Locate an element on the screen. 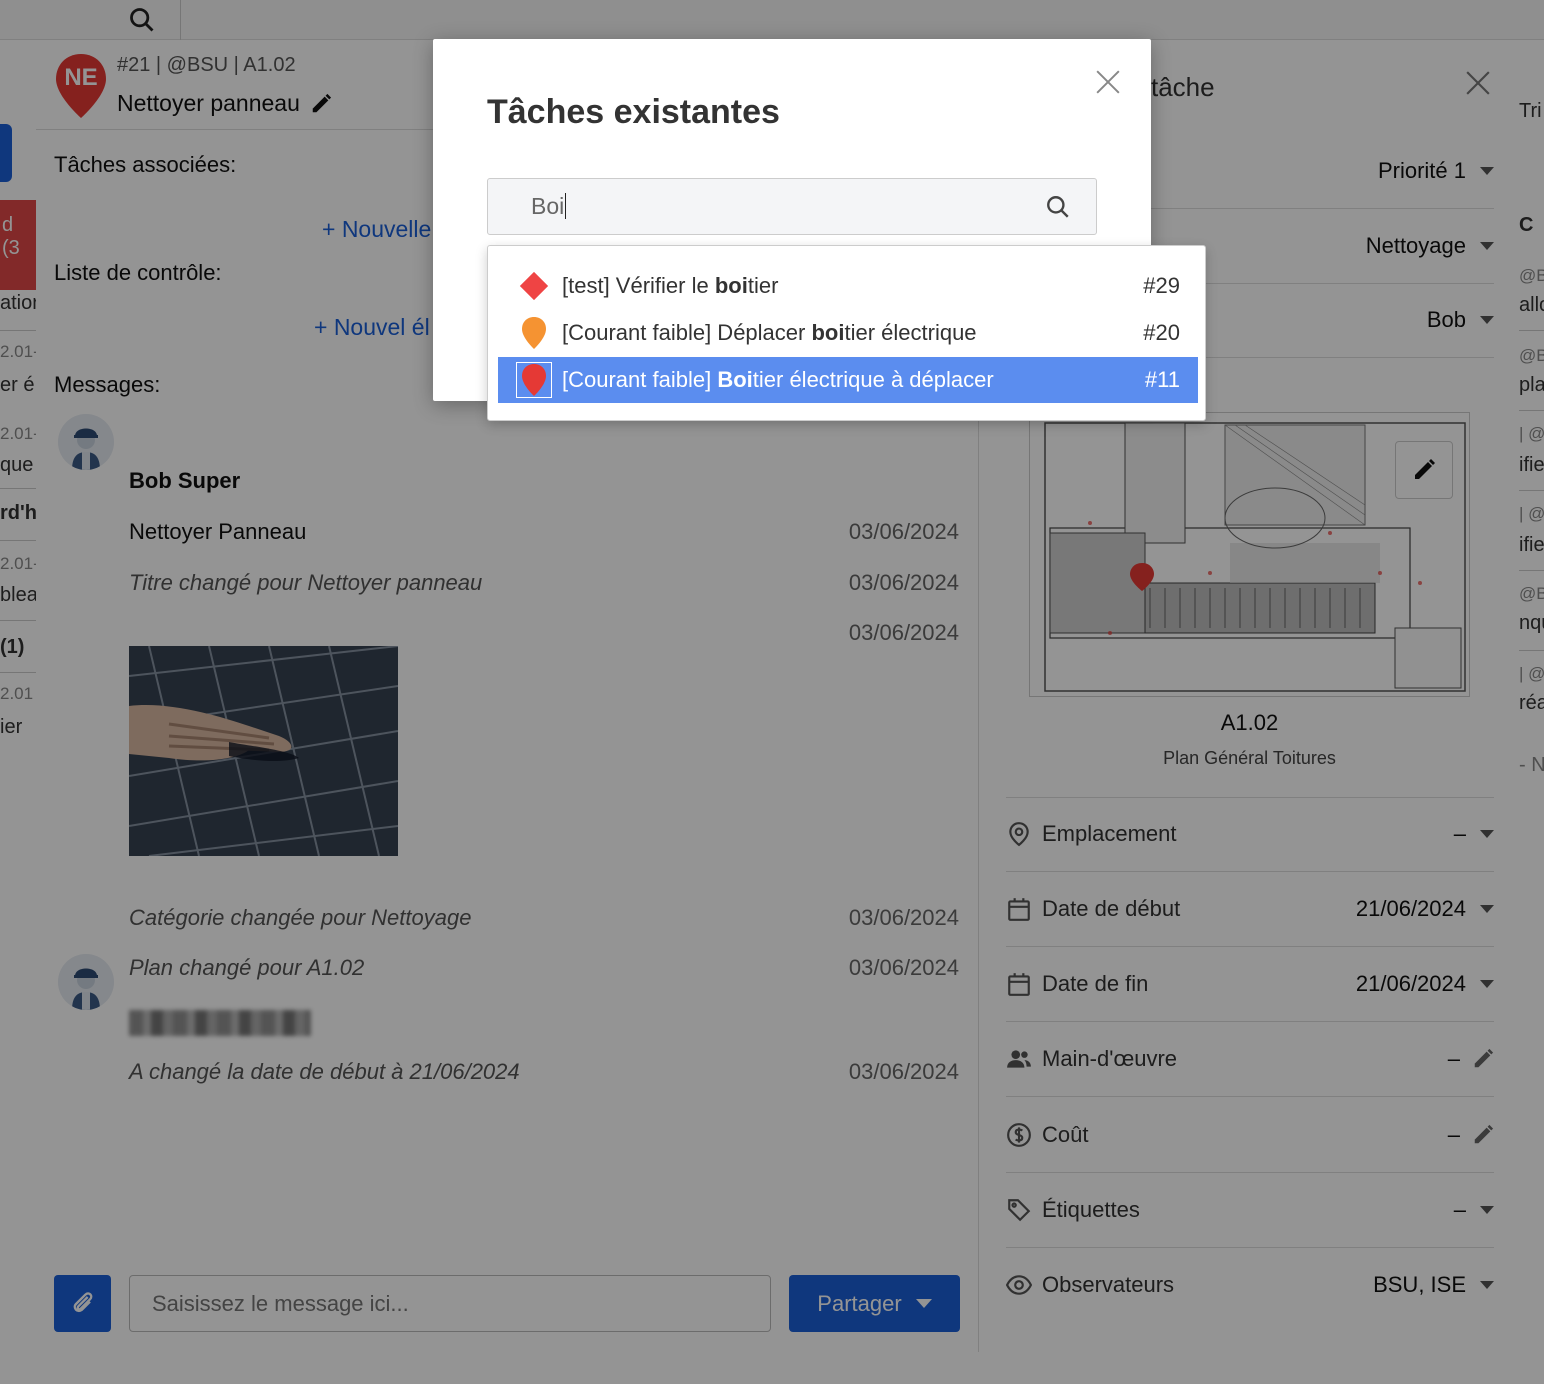 This screenshot has width=1544, height=1384. result-number: #11 is located at coordinates (1162, 379).